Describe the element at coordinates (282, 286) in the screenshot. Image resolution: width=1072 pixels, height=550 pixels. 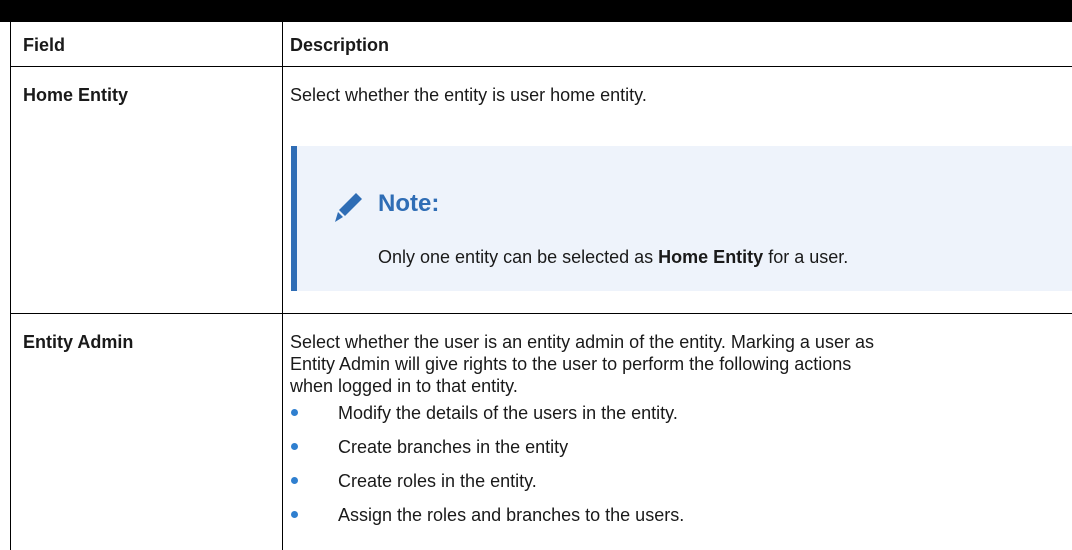
I see `column-divider` at that location.